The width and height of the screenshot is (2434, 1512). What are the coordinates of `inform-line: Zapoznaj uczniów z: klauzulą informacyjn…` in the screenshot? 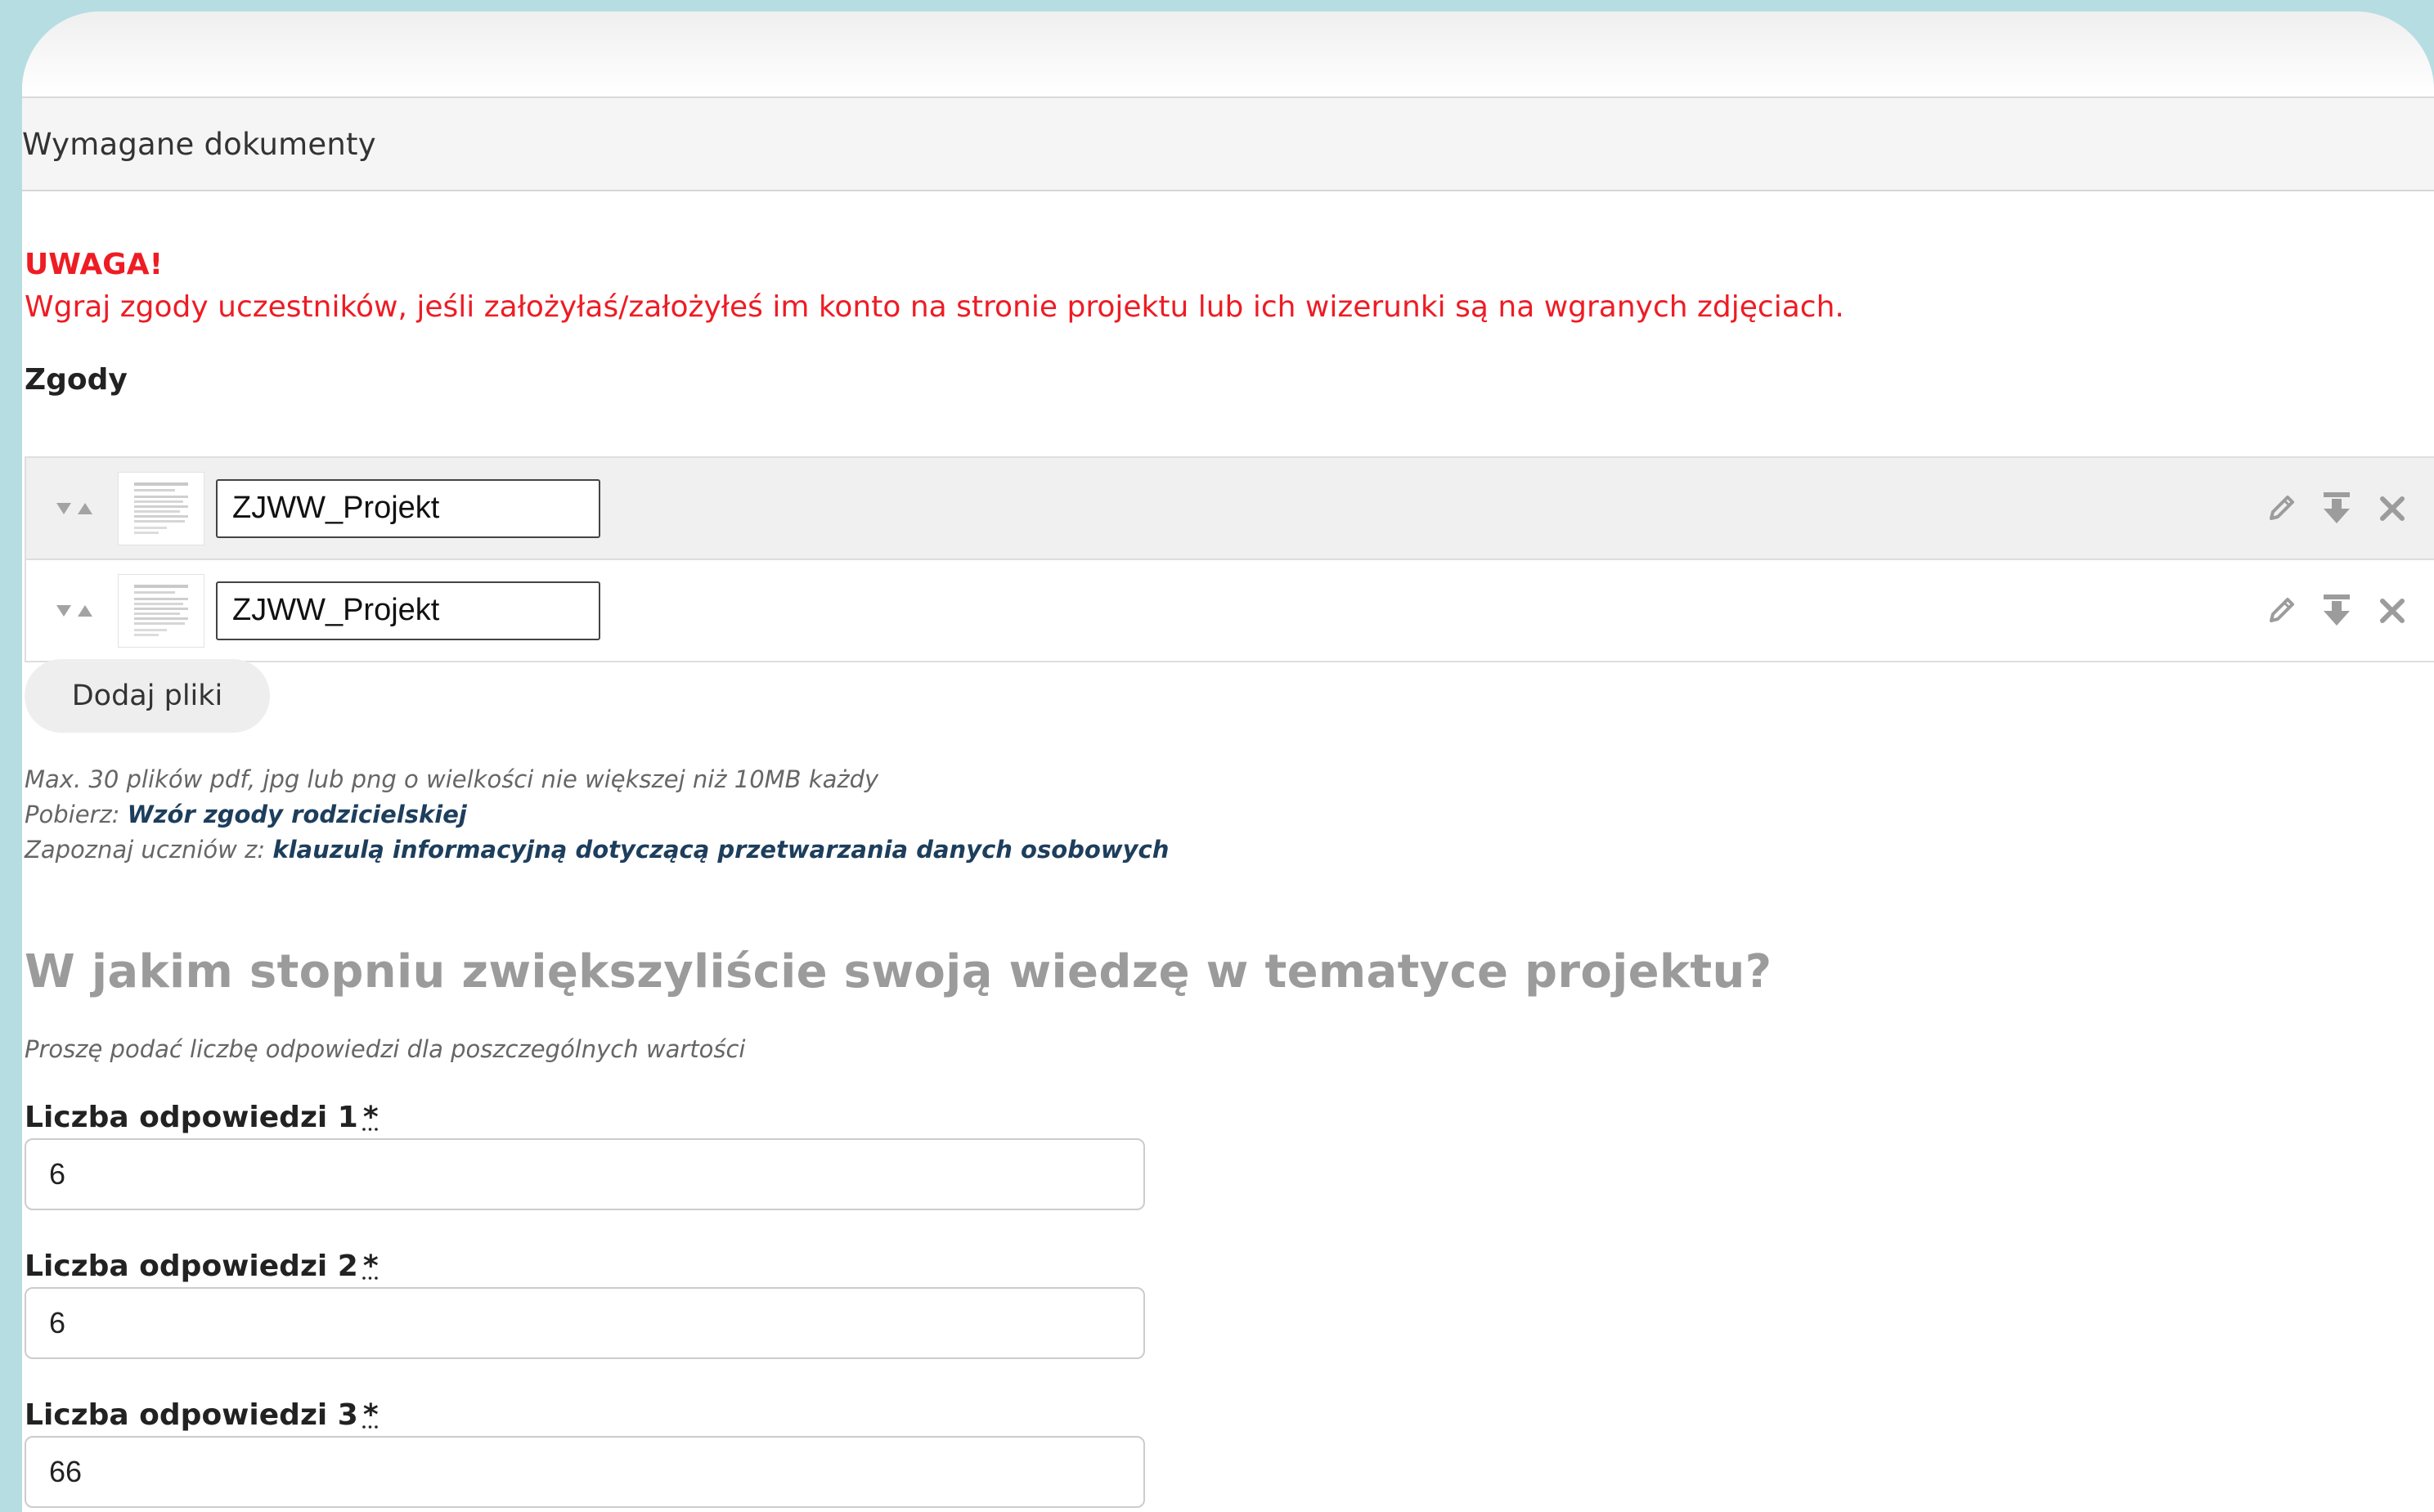 It's located at (597, 850).